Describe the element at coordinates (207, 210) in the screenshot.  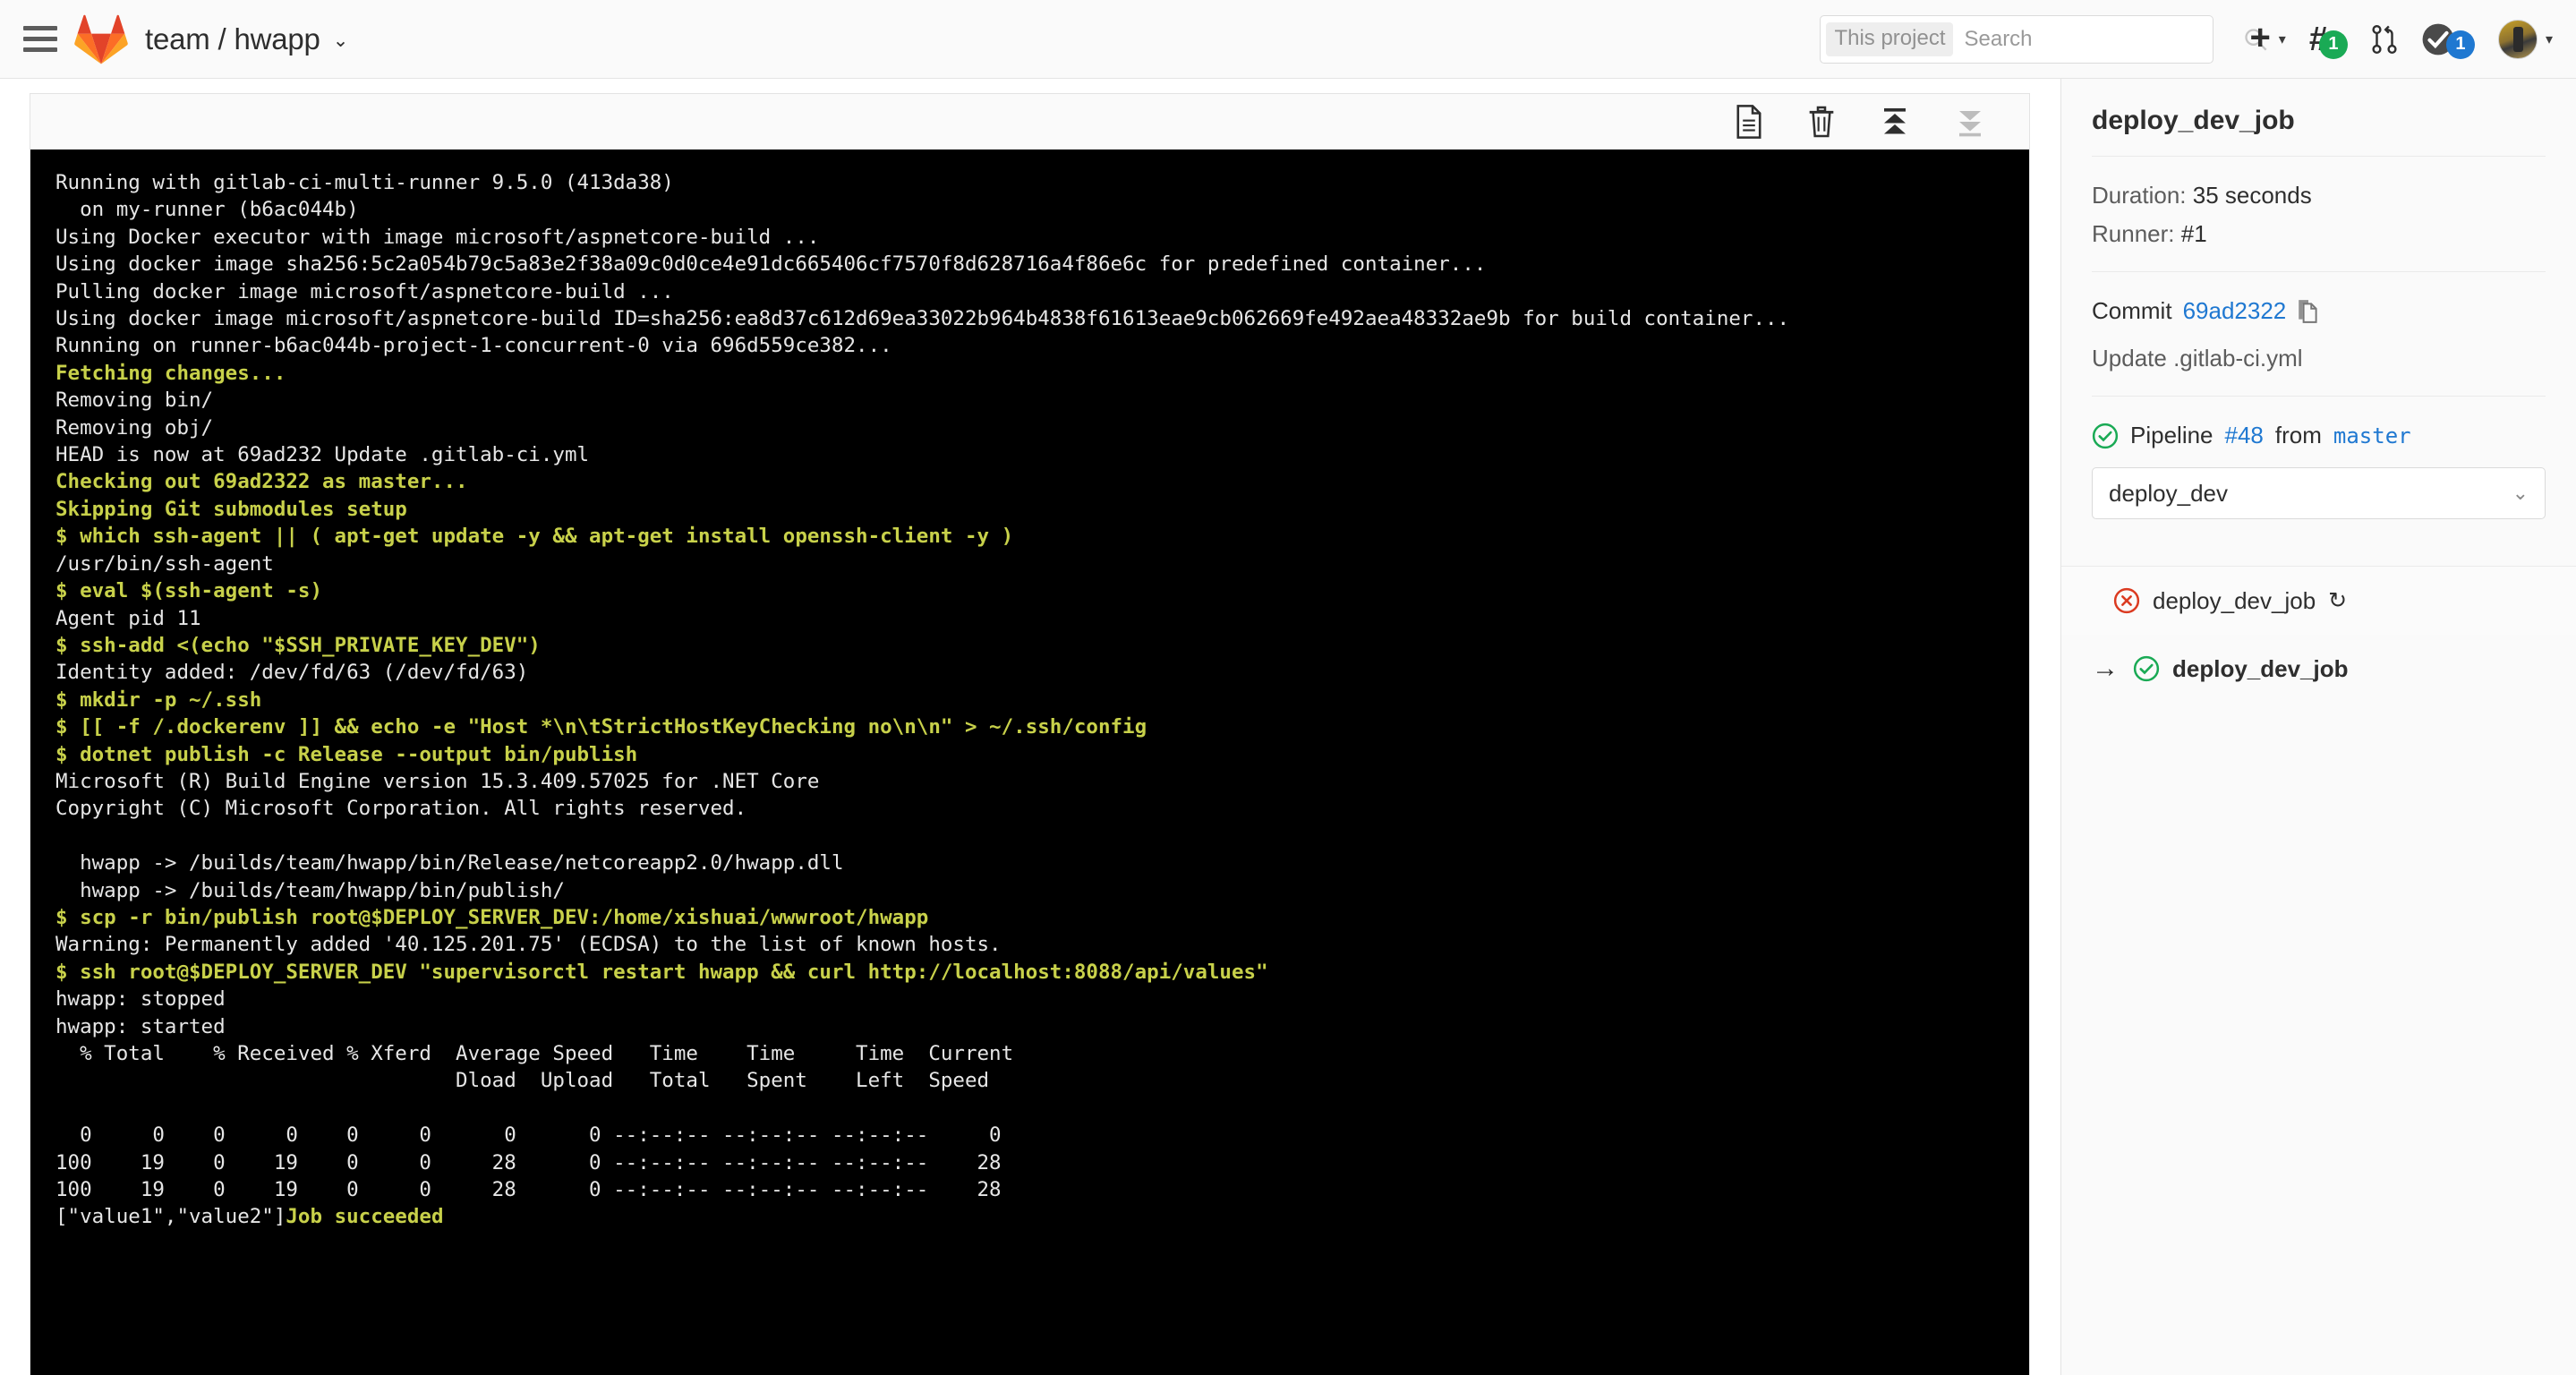
I see `log-line: on my-runner (b6ac044b)` at that location.